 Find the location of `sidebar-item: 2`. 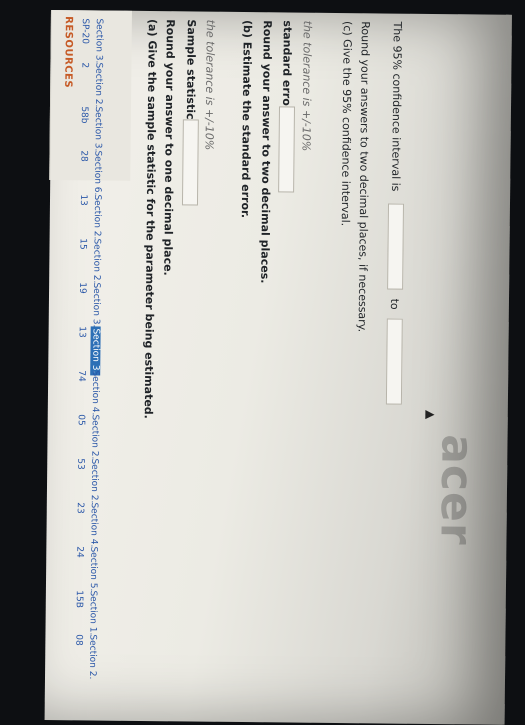

sidebar-item: 2 is located at coordinates (84, 65).